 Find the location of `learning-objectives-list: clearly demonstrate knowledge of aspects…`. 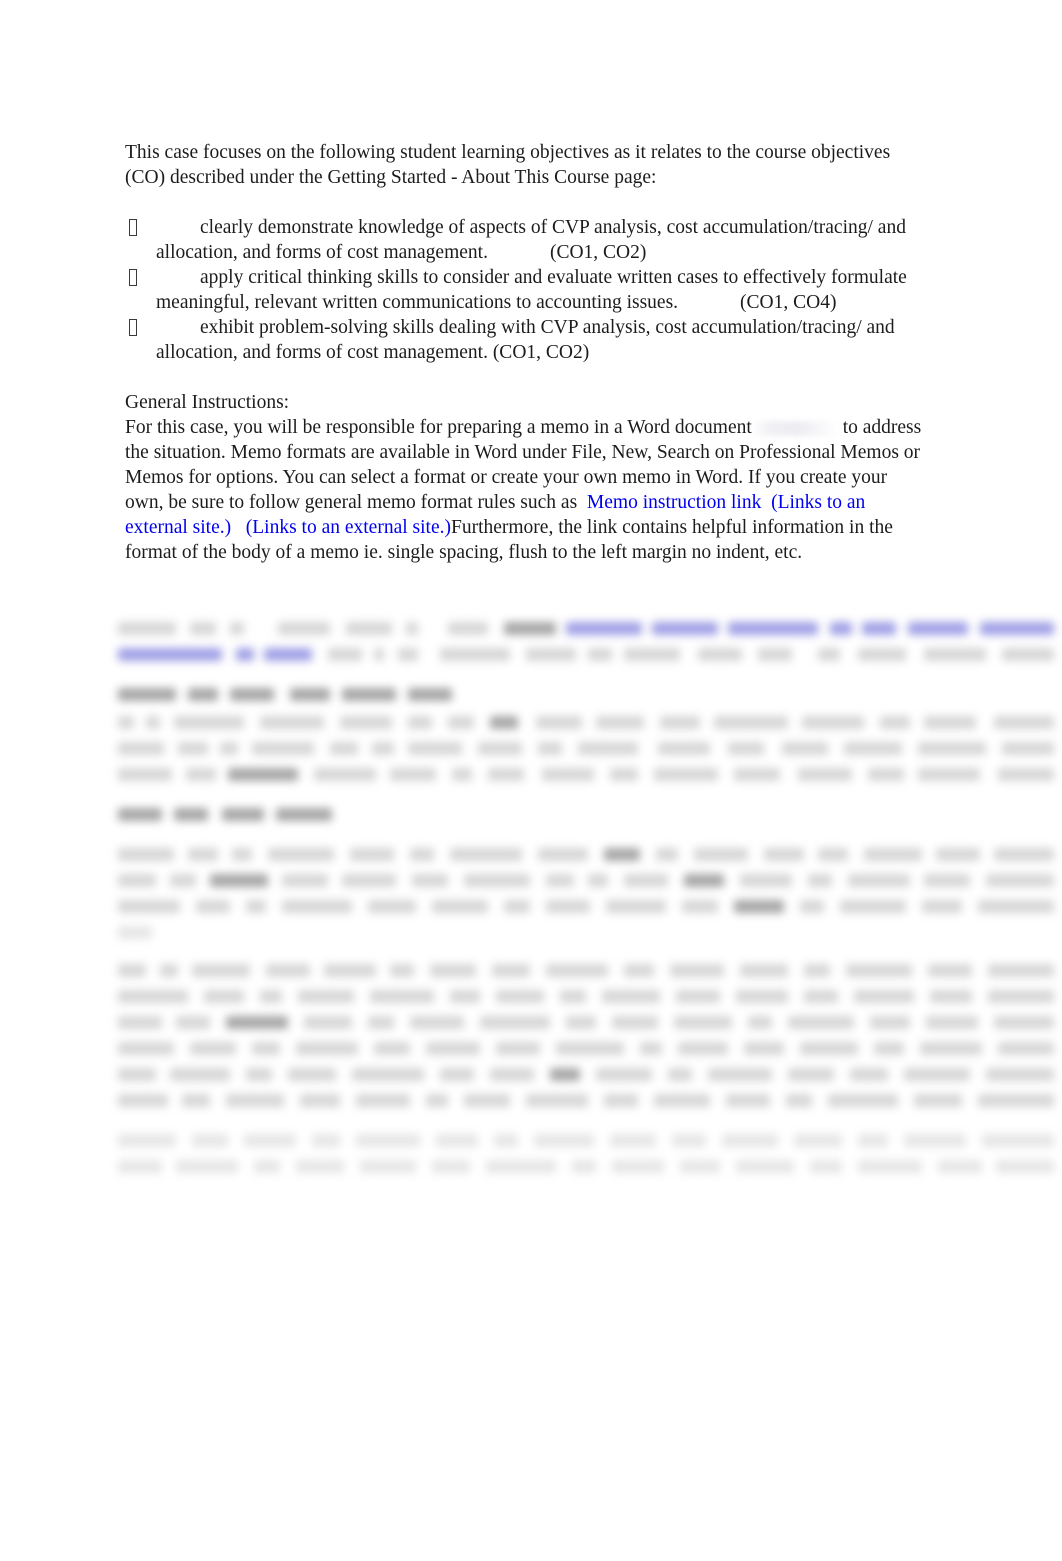

learning-objectives-list: clearly demonstrate knowledge of aspects… is located at coordinates (525, 290).